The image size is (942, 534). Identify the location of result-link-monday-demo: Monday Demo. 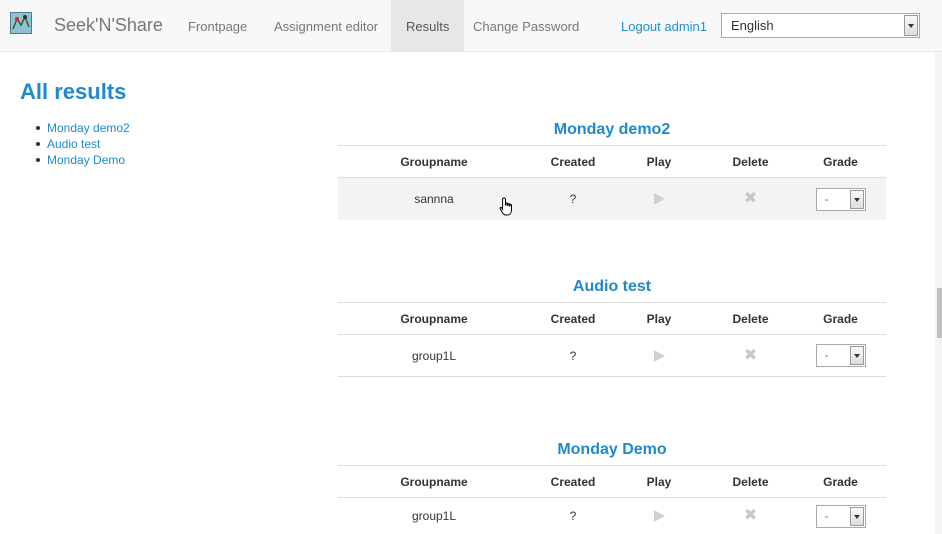
(86, 160).